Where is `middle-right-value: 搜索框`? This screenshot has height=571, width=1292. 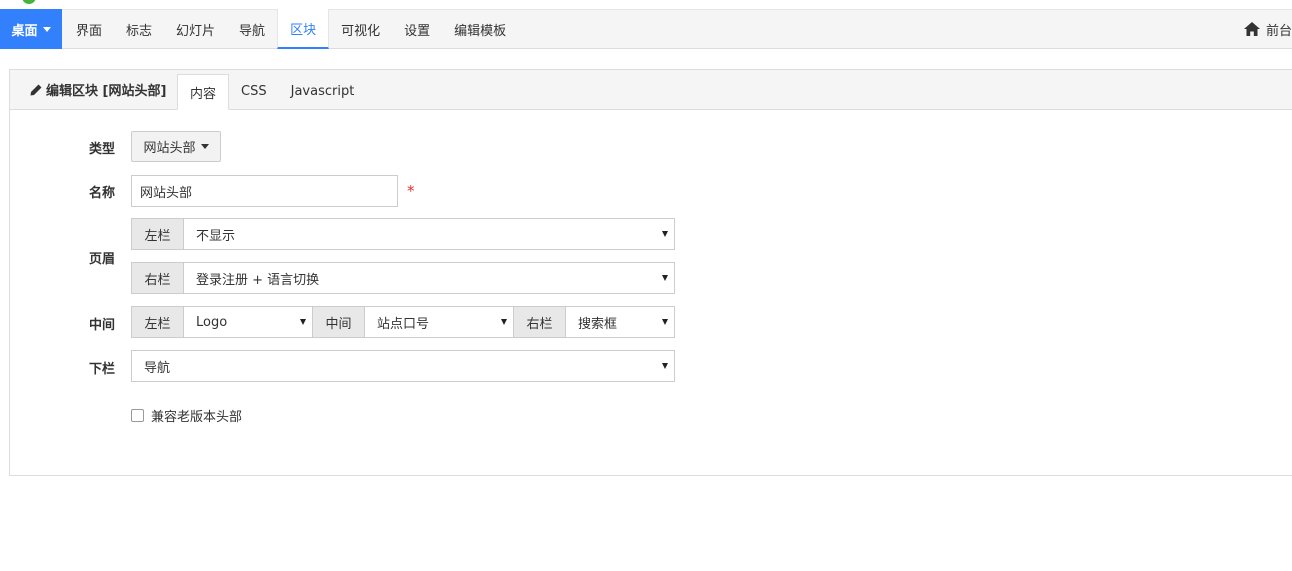
middle-right-value: 搜索框 is located at coordinates (598, 324).